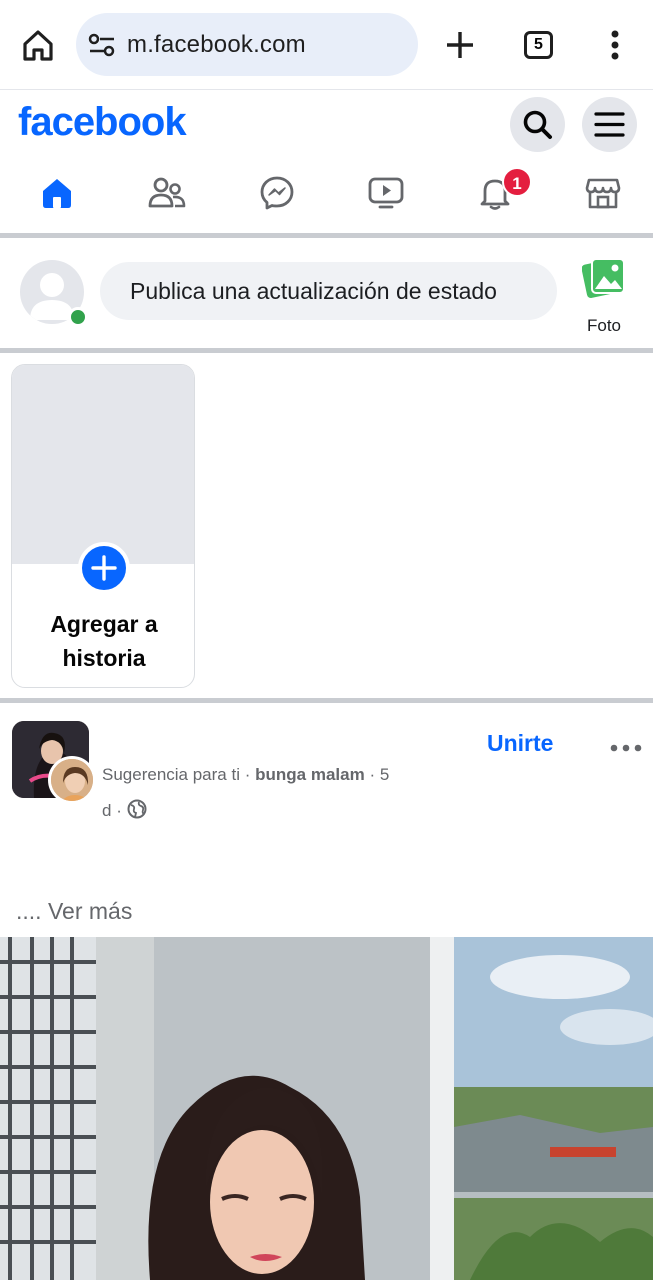  What do you see at coordinates (460, 45) in the screenshot?
I see `new-tab-icon` at bounding box center [460, 45].